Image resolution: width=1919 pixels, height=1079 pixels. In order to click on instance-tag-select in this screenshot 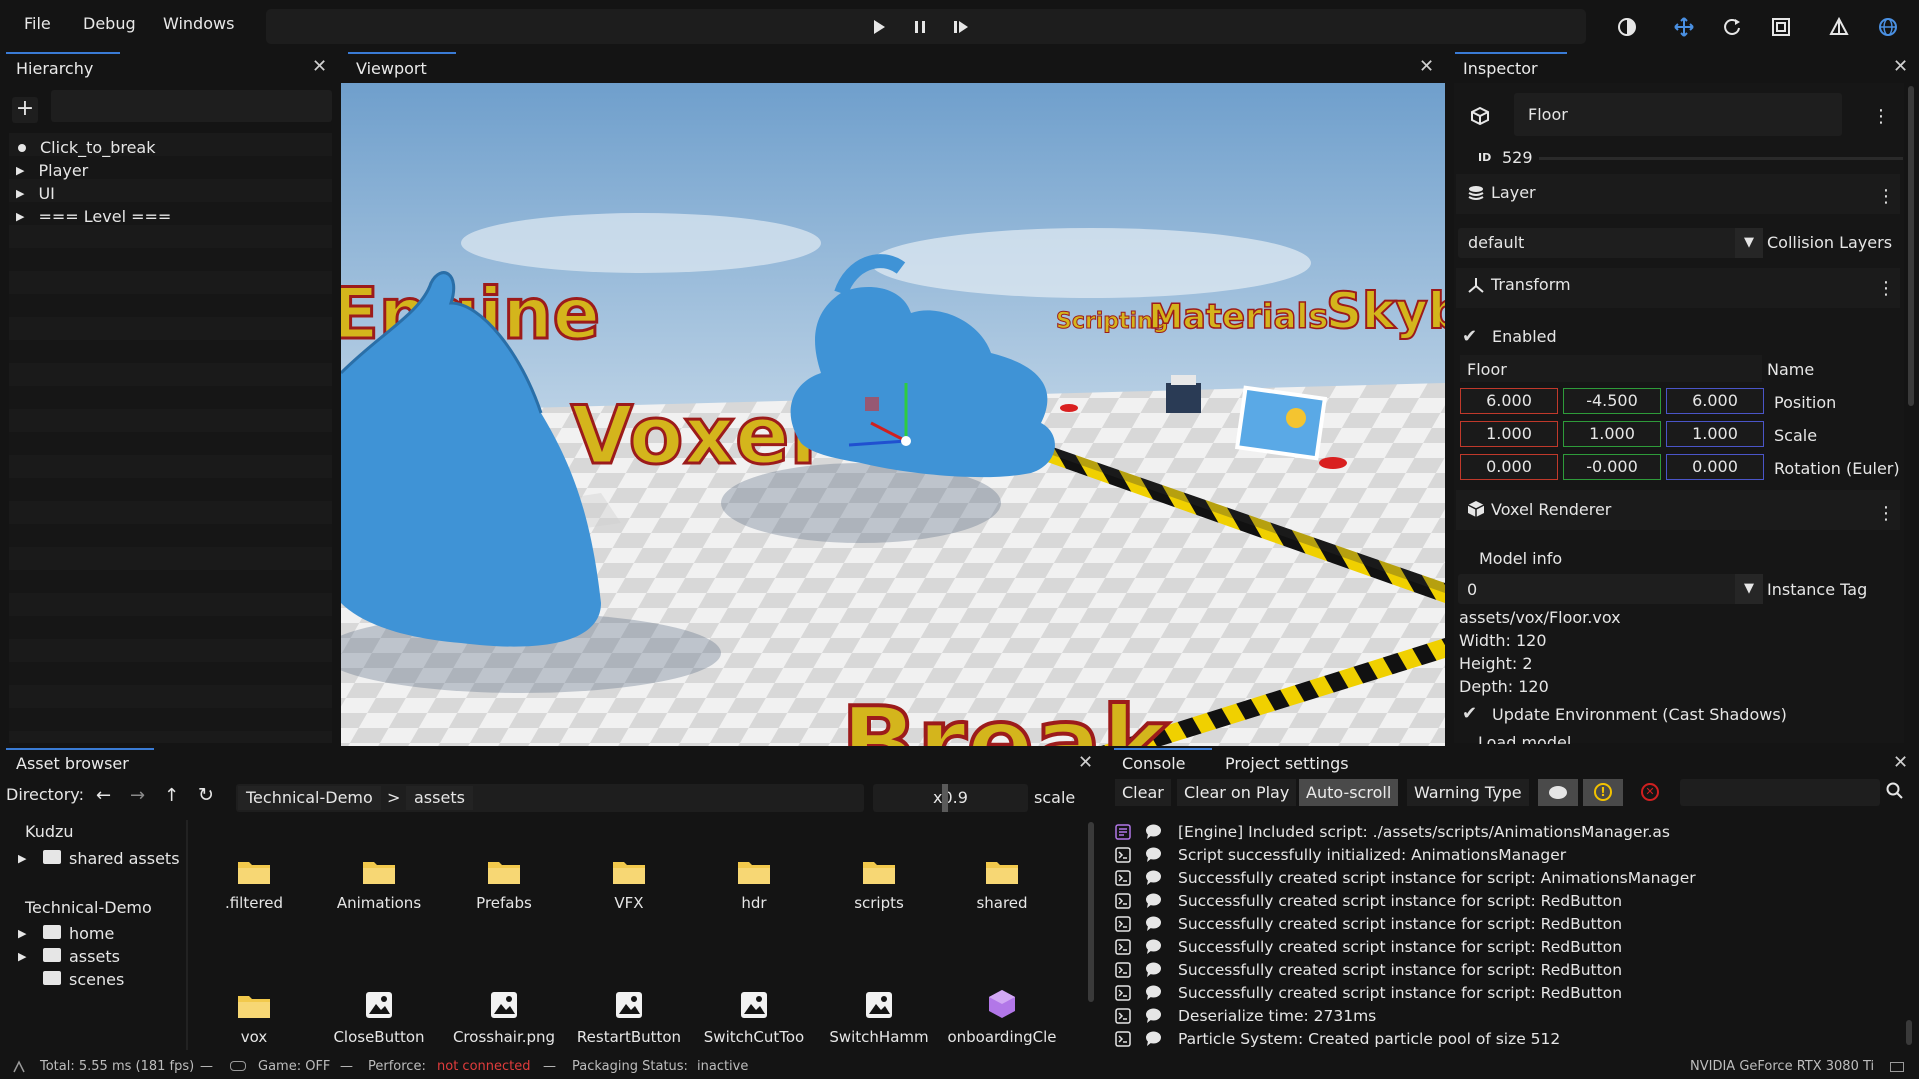, I will do `click(1610, 589)`.